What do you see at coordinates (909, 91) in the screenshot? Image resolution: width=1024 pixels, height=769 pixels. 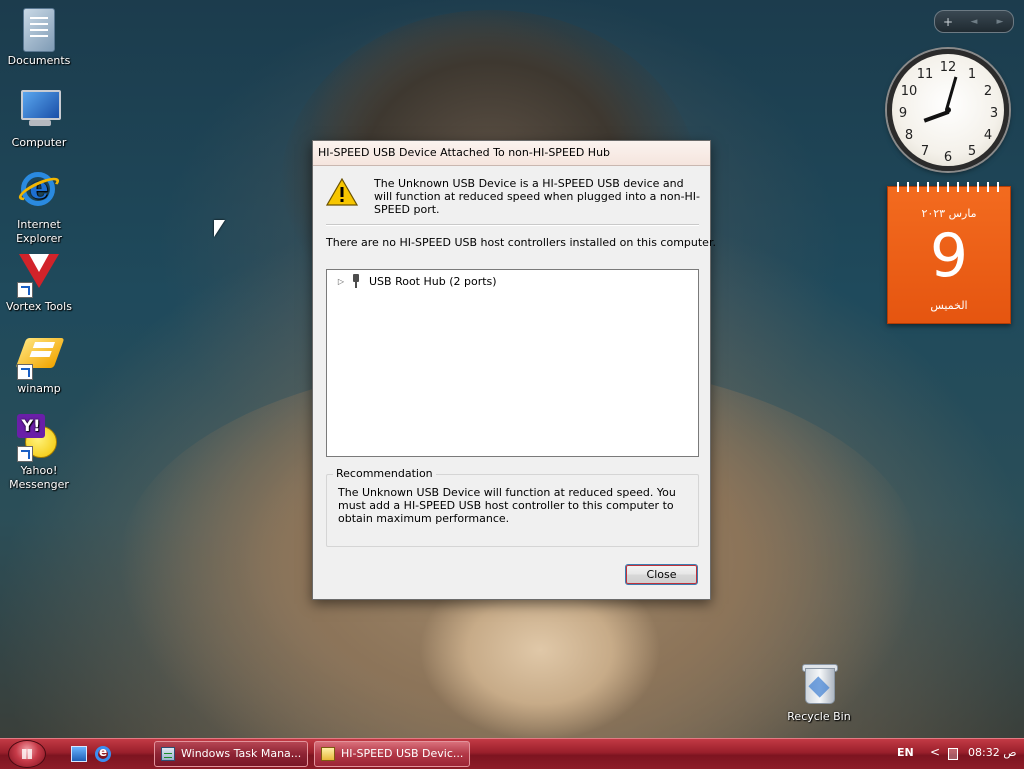 I see `clock-number: 10` at bounding box center [909, 91].